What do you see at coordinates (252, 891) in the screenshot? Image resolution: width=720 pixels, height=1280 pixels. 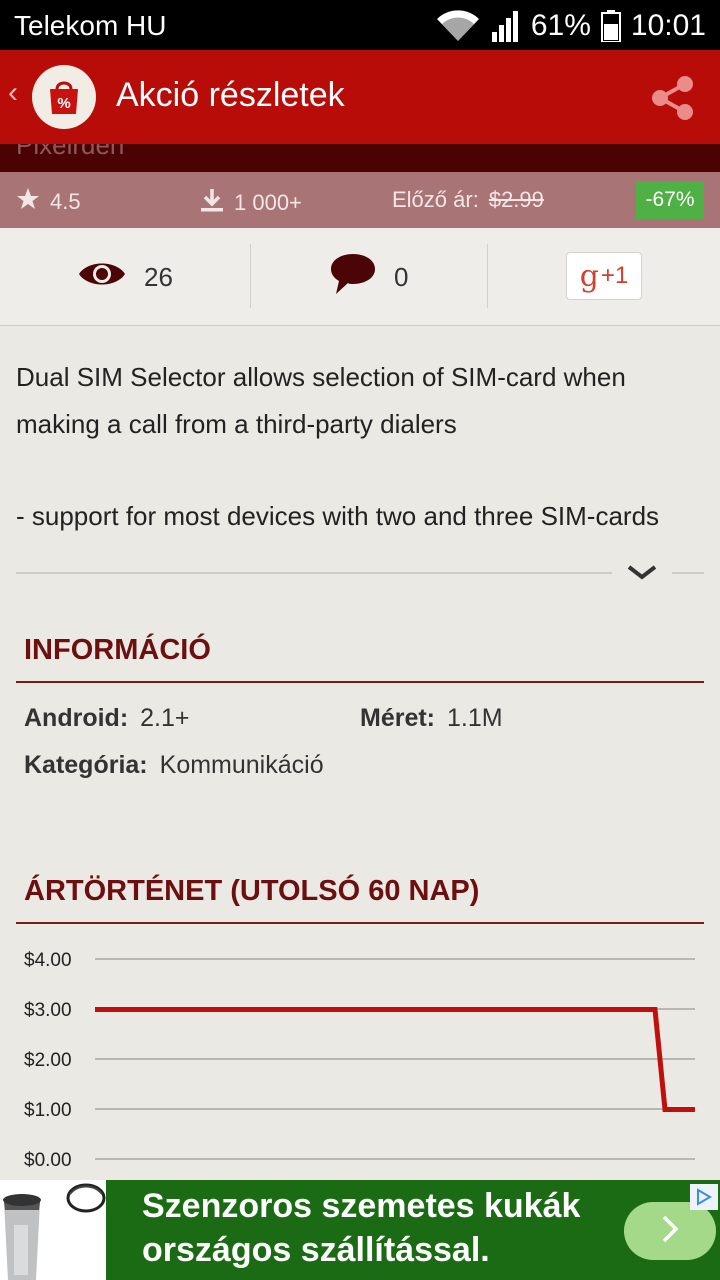 I see `price-history-title: ÁRTÖRTÉNET (UTOLSÓ 60 NAP)` at bounding box center [252, 891].